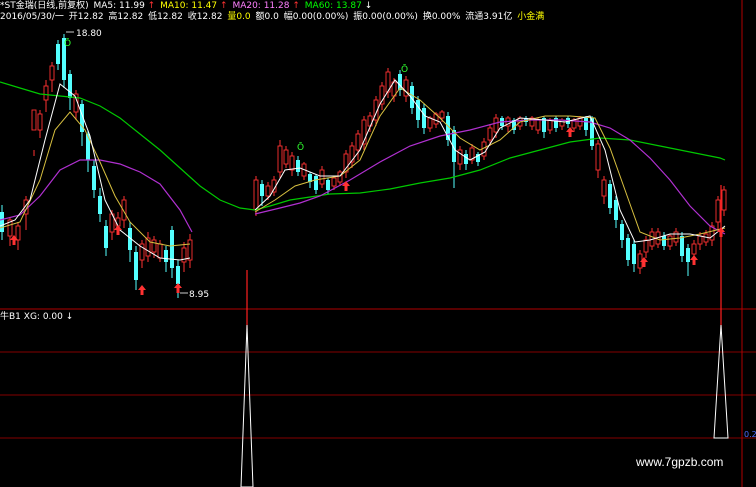  Describe the element at coordinates (43, 317) in the screenshot. I see `indicator-value: XG: 0.00` at that location.